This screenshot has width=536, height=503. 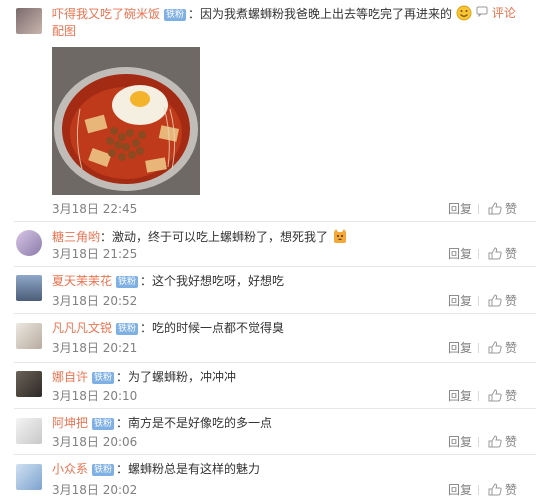 I want to click on photo-link: 配图, so click(x=64, y=30).